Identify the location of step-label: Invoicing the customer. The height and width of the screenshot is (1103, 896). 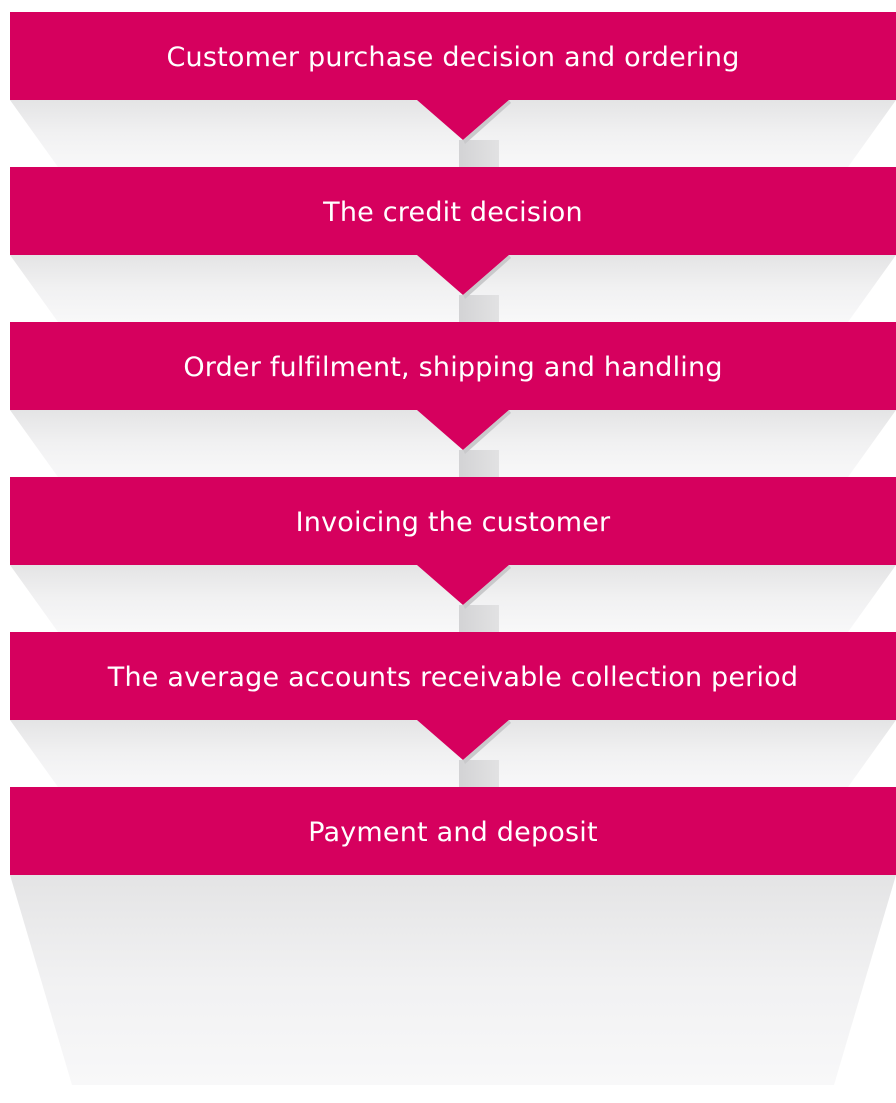
(453, 522).